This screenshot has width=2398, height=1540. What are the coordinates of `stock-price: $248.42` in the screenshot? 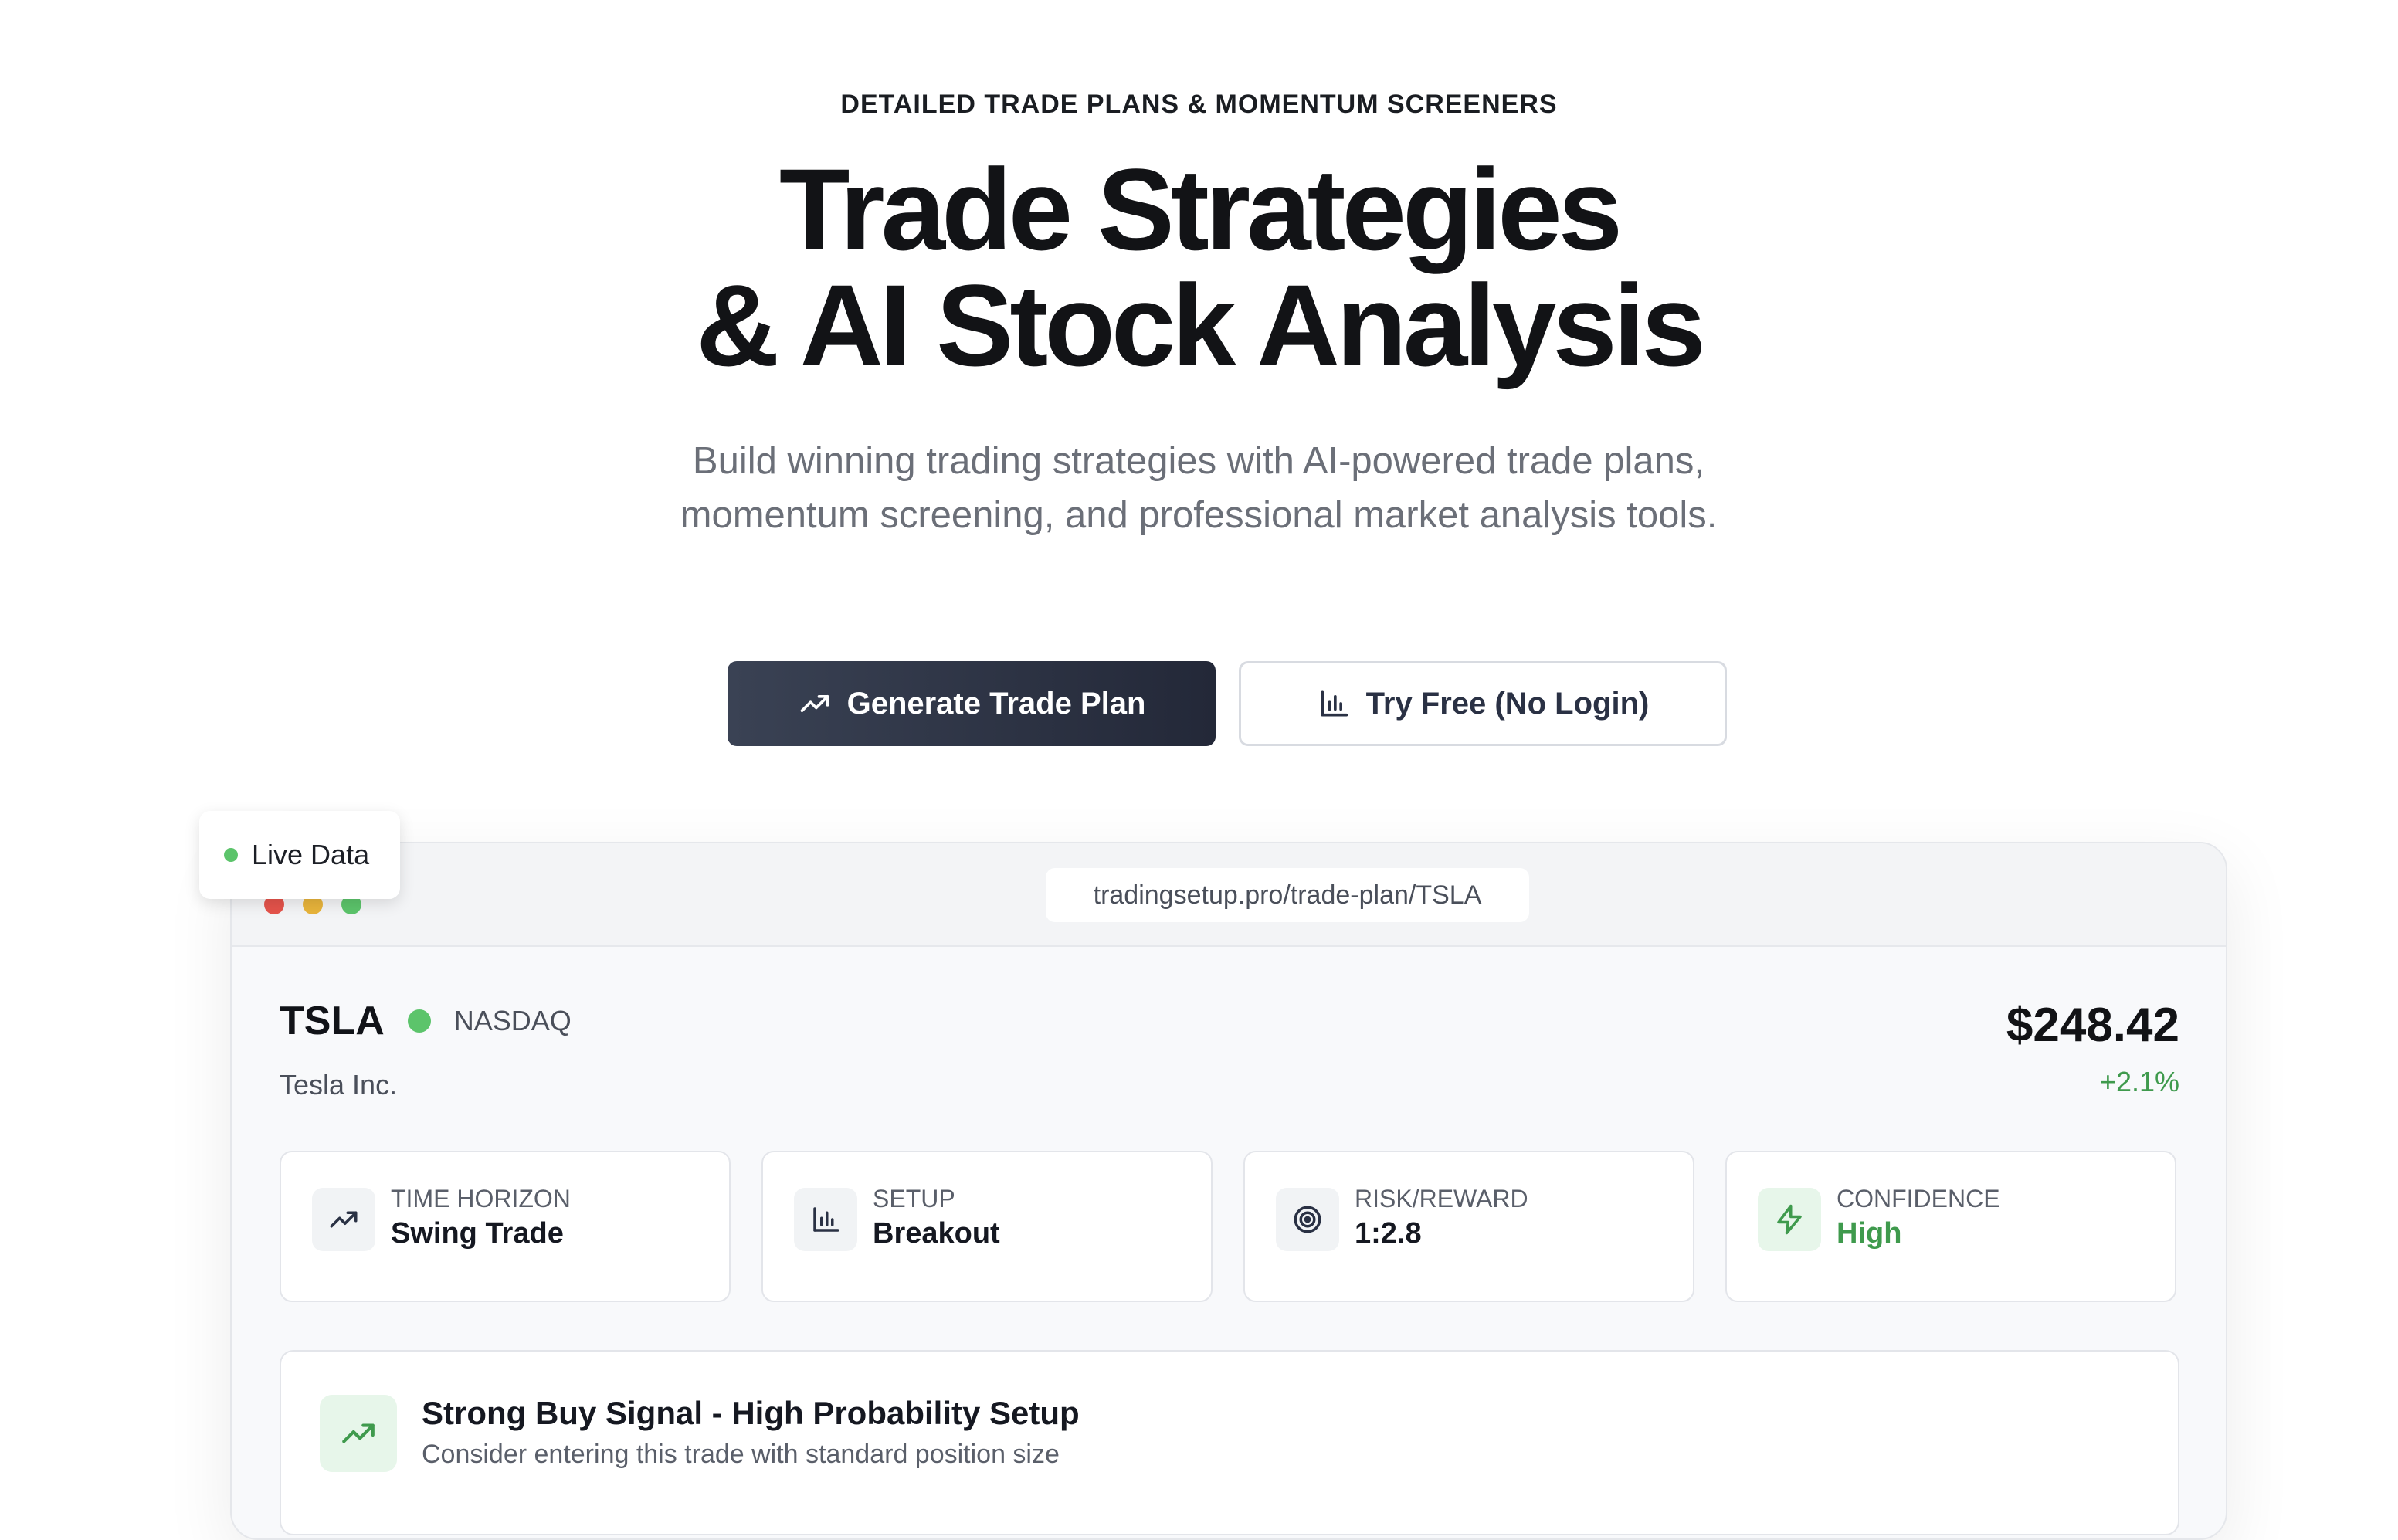 It's located at (2092, 1025).